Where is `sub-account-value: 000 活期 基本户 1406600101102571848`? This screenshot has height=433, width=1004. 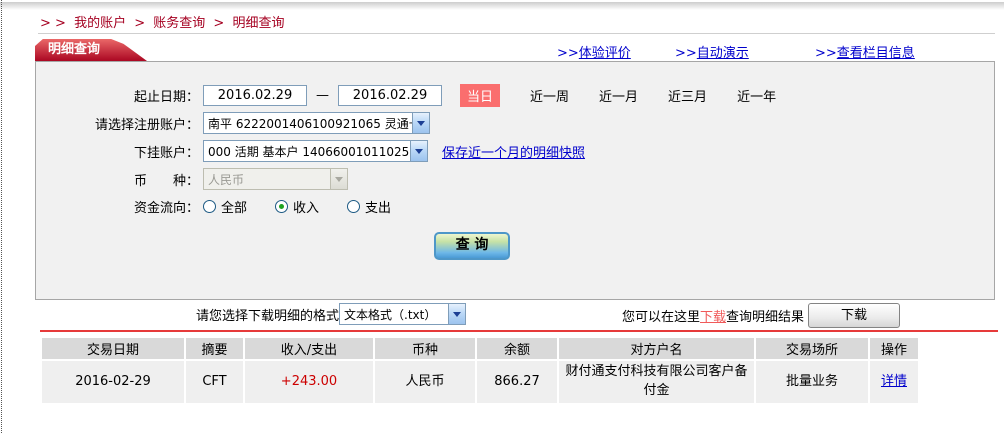
sub-account-value: 000 活期 基本户 1406600101102571848 is located at coordinates (309, 151).